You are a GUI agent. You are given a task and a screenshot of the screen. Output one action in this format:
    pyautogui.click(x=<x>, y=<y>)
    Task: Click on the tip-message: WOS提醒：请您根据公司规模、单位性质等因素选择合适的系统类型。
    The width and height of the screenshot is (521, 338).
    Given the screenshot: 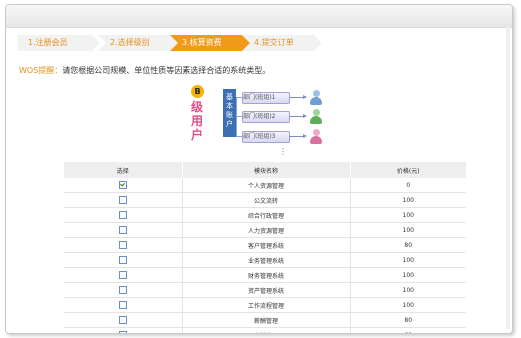 What is the action you would take?
    pyautogui.click(x=144, y=70)
    